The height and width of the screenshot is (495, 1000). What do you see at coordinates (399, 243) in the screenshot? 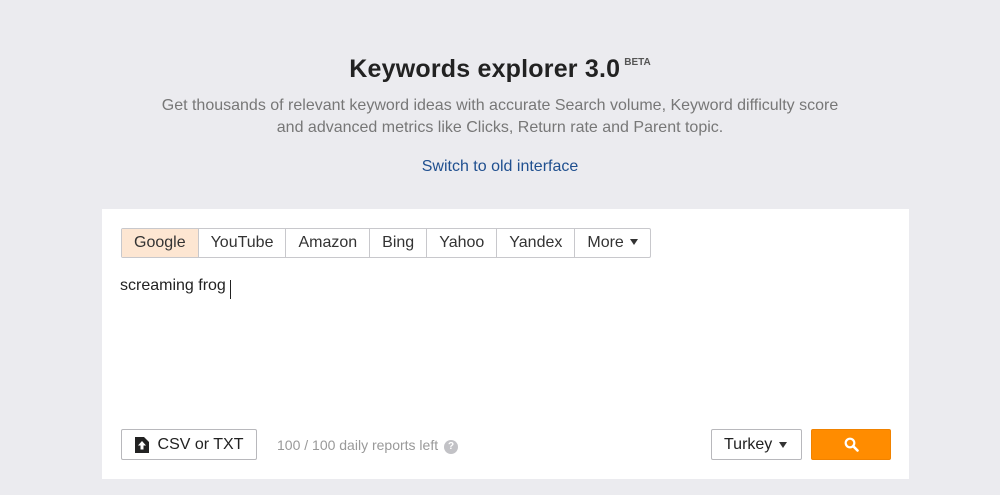
I see `tab-bing: Bing` at bounding box center [399, 243].